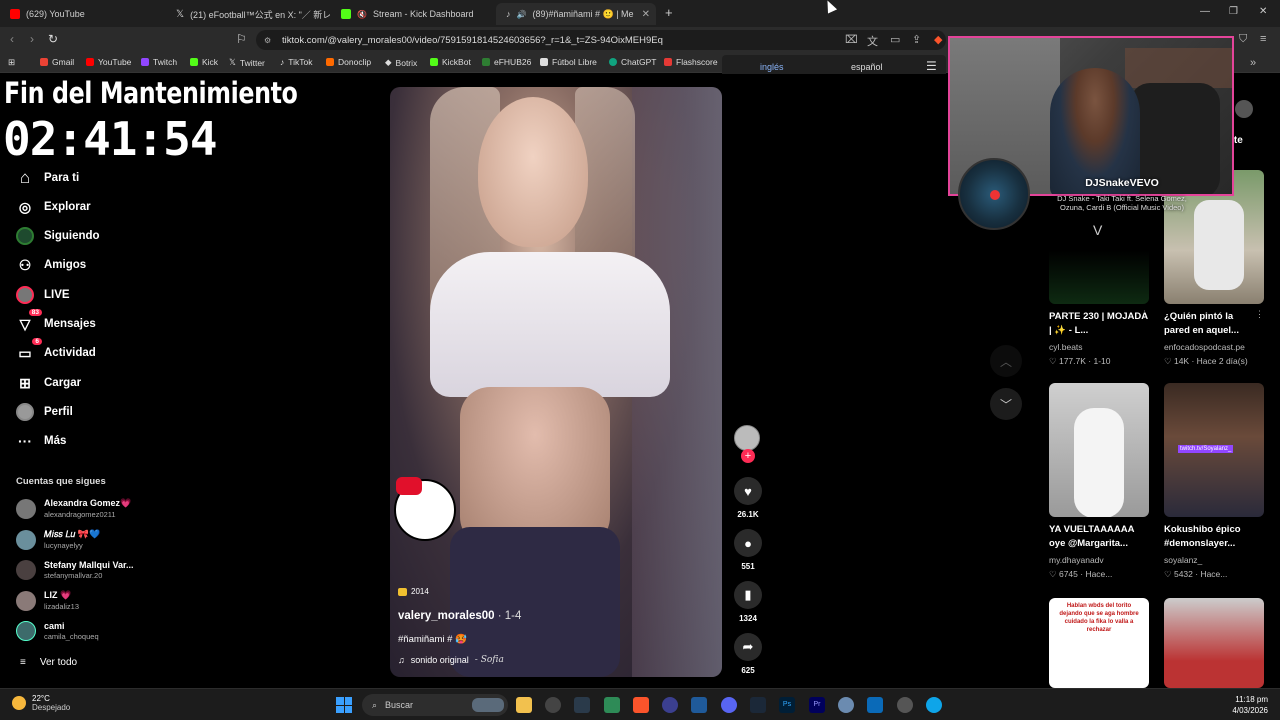 The width and height of the screenshot is (1280, 720). Describe the element at coordinates (41, 441) in the screenshot. I see `sidebar-item-mas: ··· Más` at that location.